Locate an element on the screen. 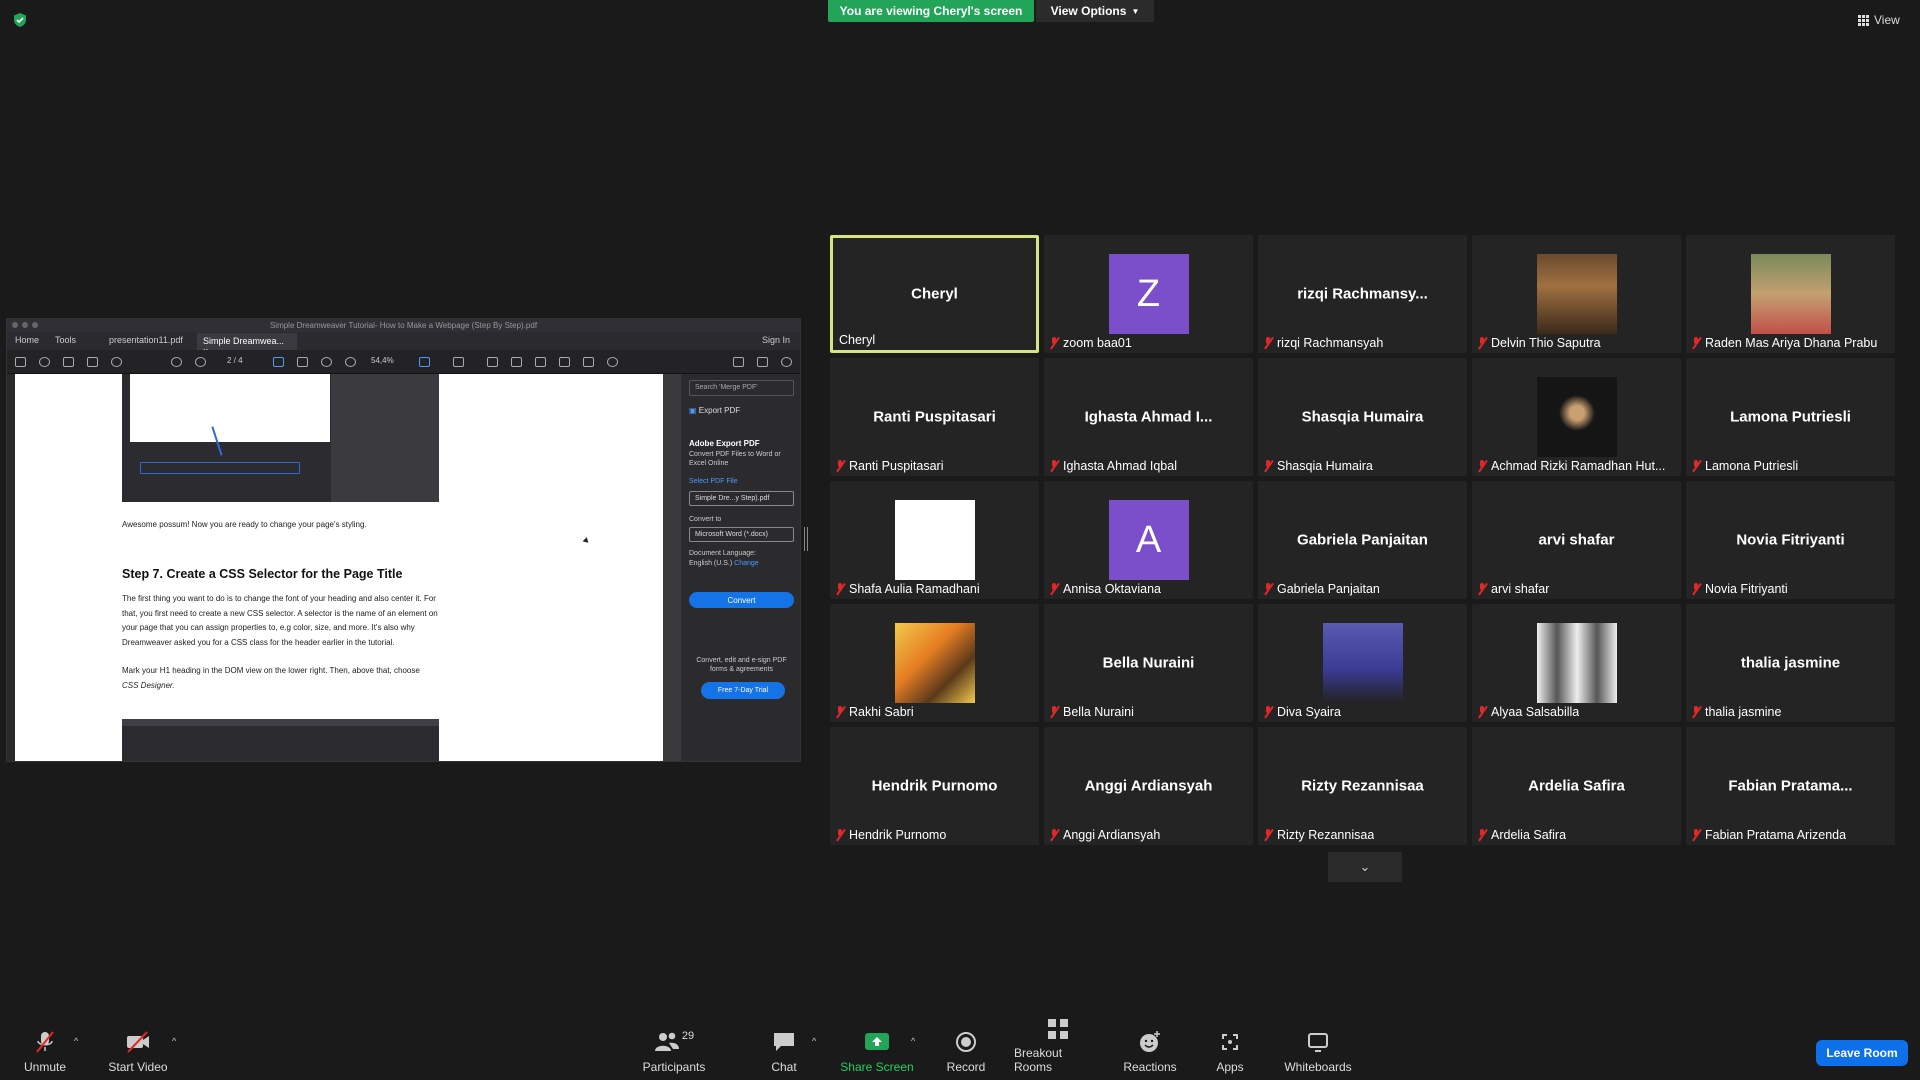 The width and height of the screenshot is (1920, 1080). format-select: Microsoft Word (*.docx) is located at coordinates (741, 534).